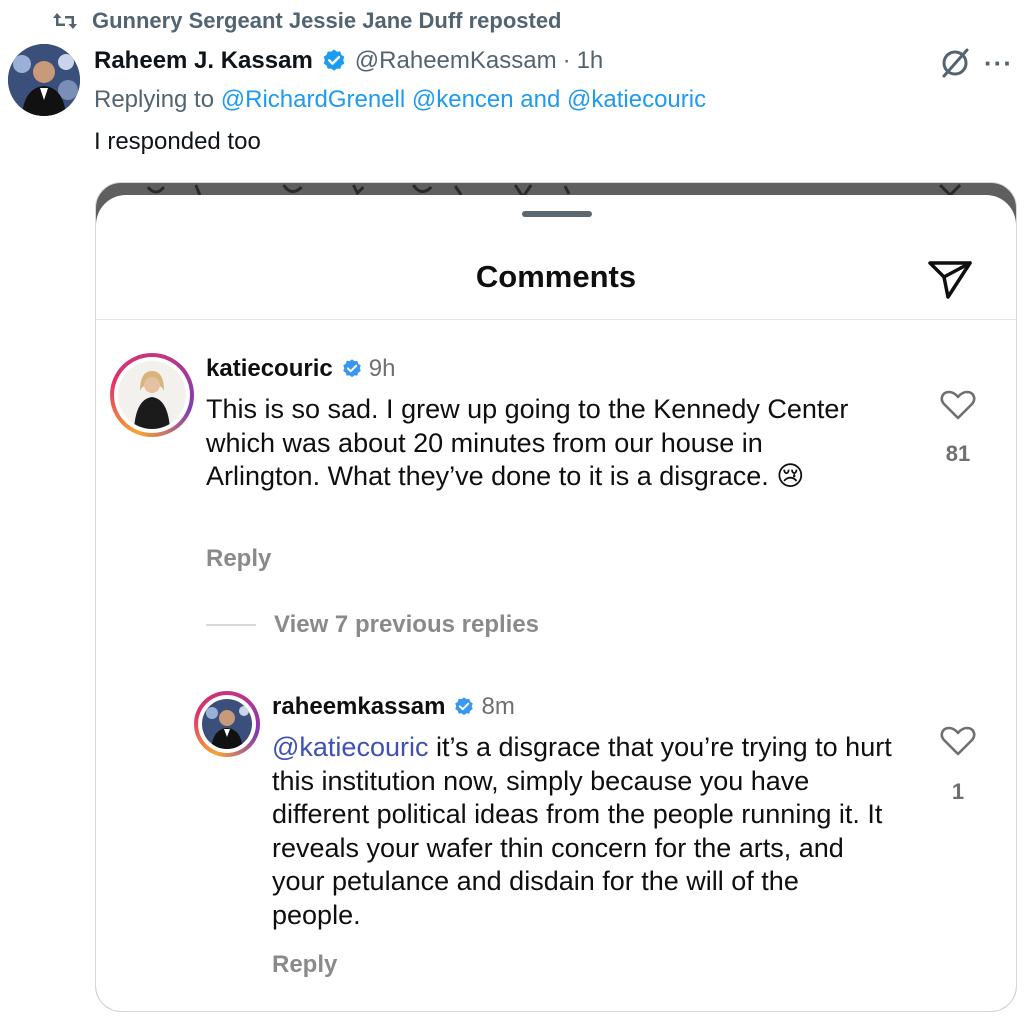 This screenshot has width=1024, height=1020. What do you see at coordinates (958, 453) in the screenshot?
I see `like-count: 81` at bounding box center [958, 453].